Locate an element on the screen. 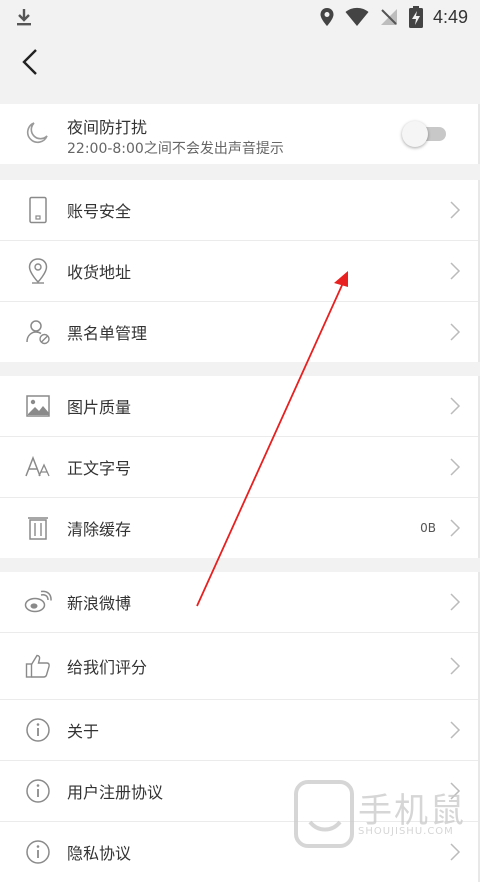 The height and width of the screenshot is (882, 480). clock: 4:49 is located at coordinates (450, 16).